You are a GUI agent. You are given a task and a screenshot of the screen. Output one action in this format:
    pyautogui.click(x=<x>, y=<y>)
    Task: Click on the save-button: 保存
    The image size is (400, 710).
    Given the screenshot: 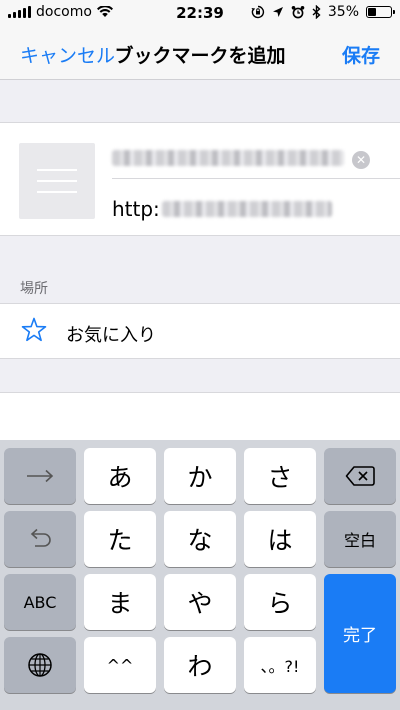 What is the action you would take?
    pyautogui.click(x=361, y=54)
    